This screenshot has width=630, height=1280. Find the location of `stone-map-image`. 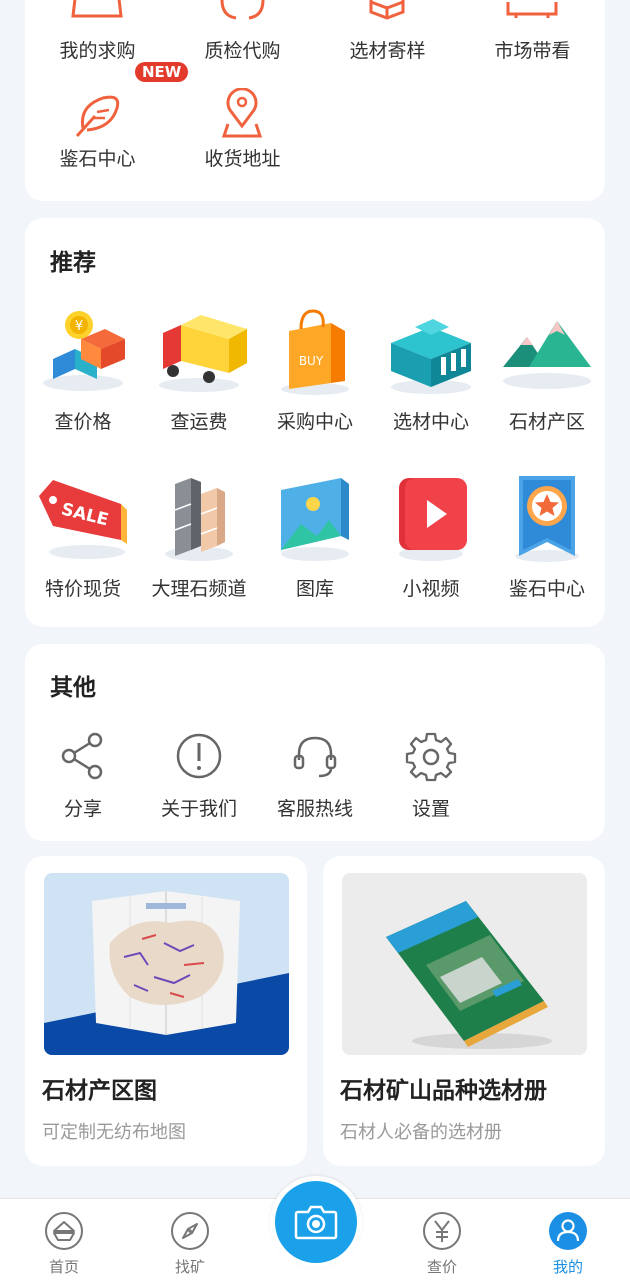

stone-map-image is located at coordinates (166, 964).